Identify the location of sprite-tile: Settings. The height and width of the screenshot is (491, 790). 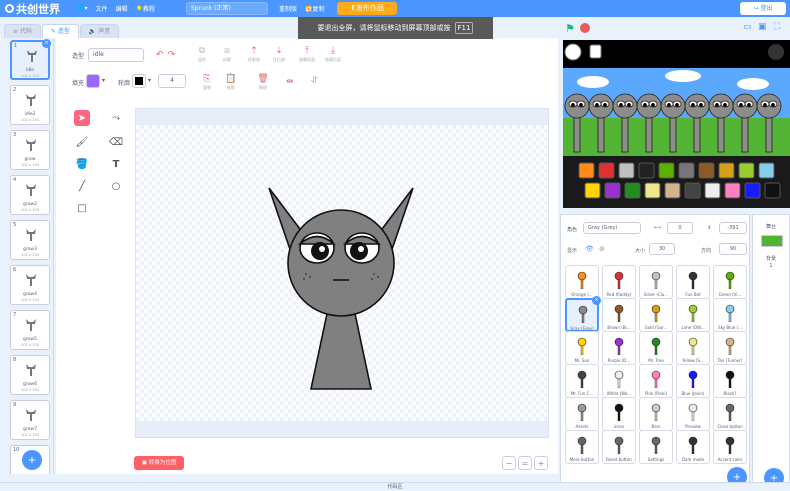
(656, 447).